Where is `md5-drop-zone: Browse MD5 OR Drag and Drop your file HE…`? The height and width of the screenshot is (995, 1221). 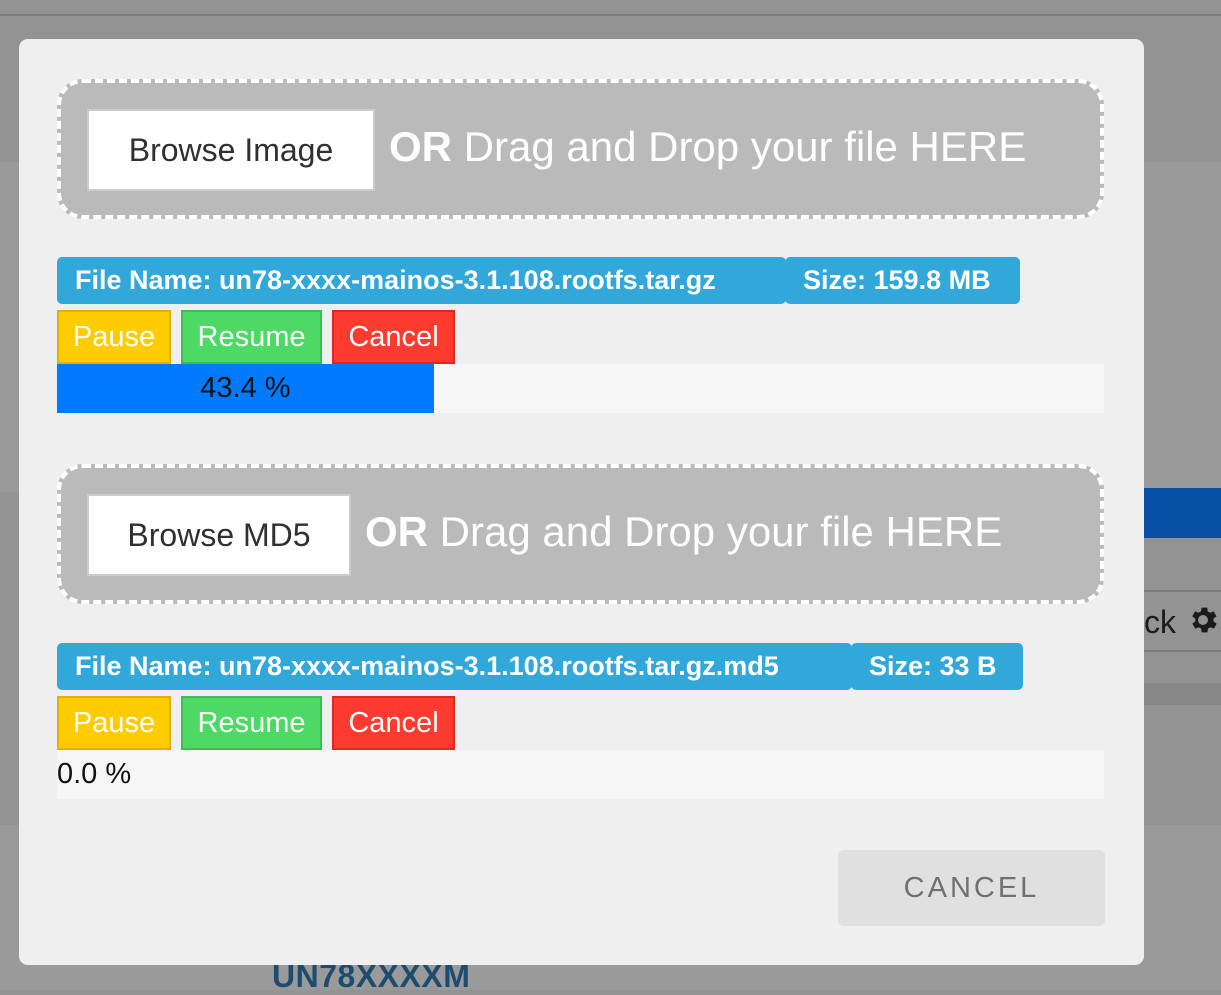
md5-drop-zone: Browse MD5 OR Drag and Drop your file HE… is located at coordinates (580, 534).